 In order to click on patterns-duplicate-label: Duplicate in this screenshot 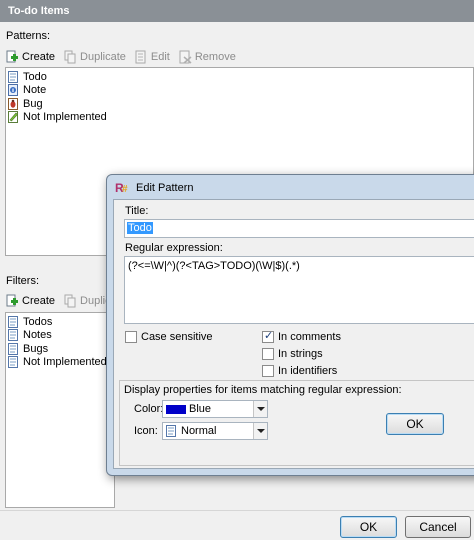, I will do `click(103, 57)`.